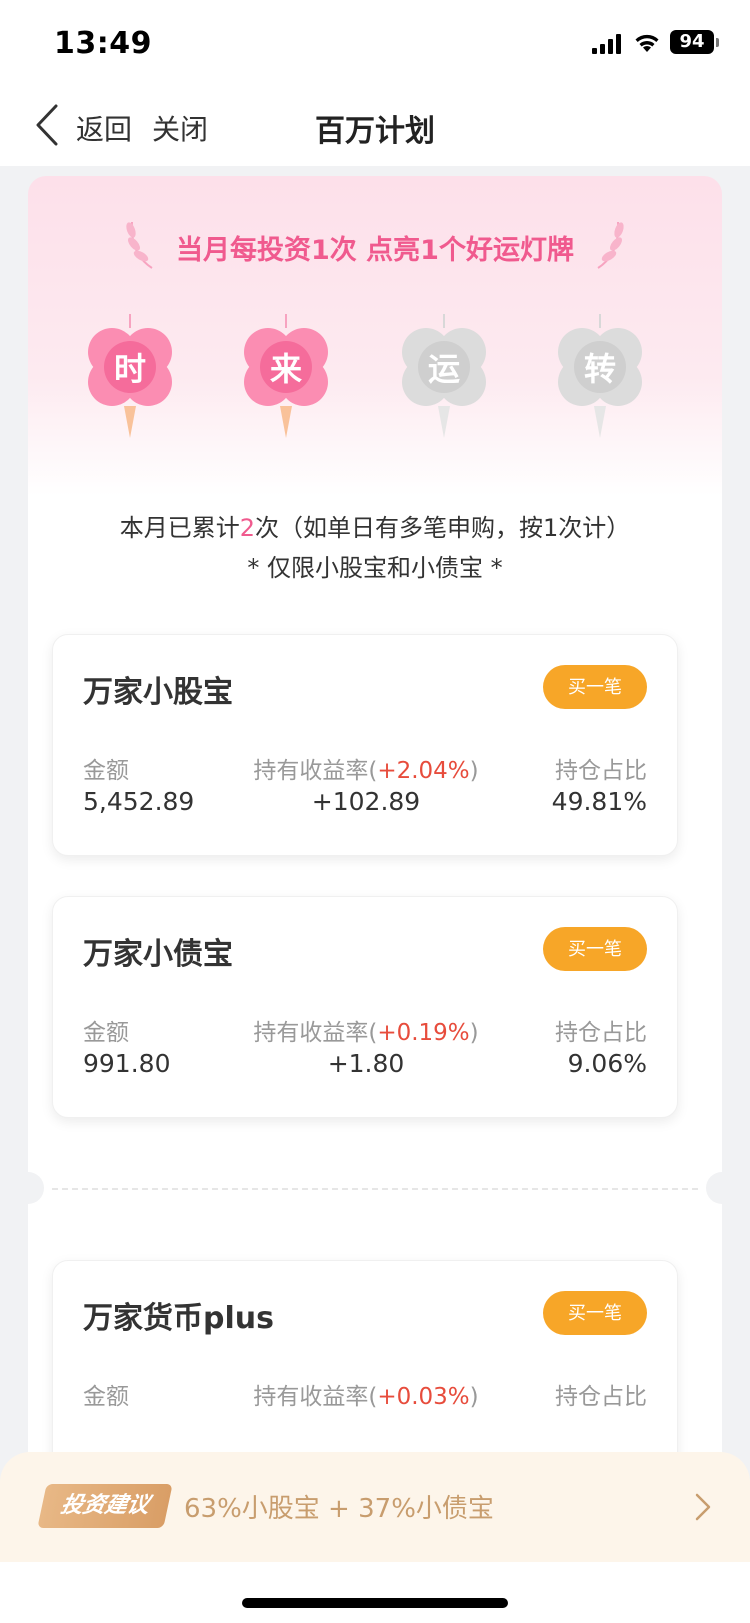  I want to click on lucky-lantern-row: 时 来 运 转, so click(375, 379).